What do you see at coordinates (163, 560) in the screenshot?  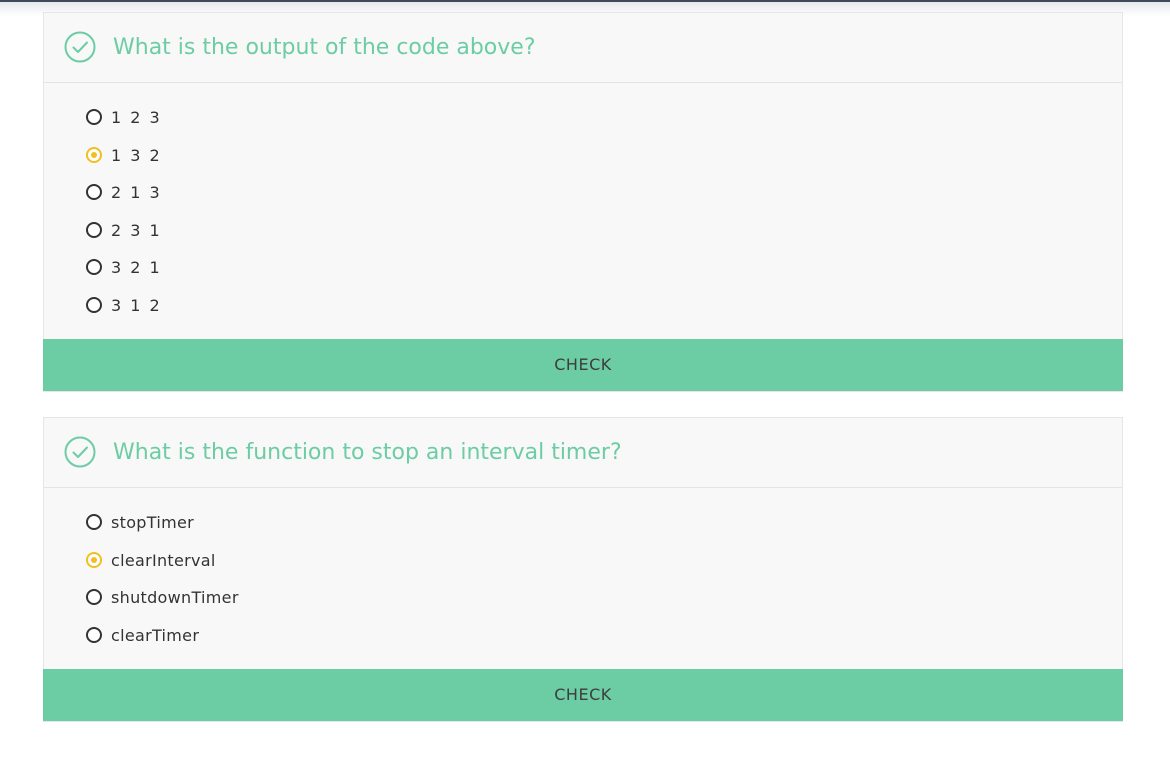 I see `option-label: clearInterval` at bounding box center [163, 560].